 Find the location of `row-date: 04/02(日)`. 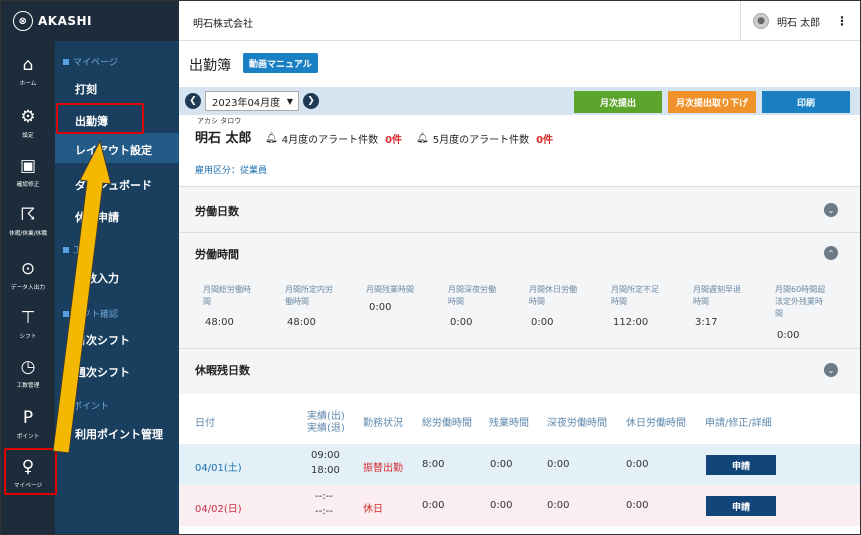

row-date: 04/02(日) is located at coordinates (218, 507).